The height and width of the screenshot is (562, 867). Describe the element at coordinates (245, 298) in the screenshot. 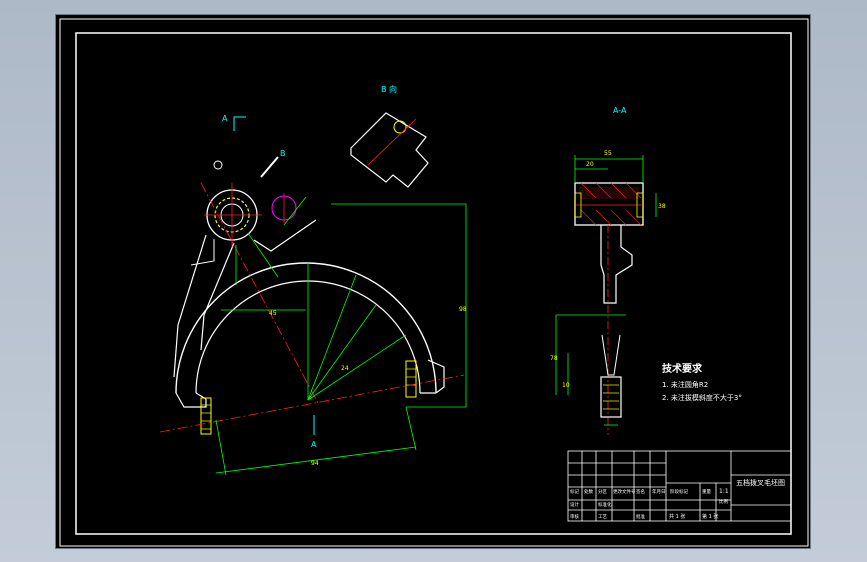

I see `fork-arm` at that location.